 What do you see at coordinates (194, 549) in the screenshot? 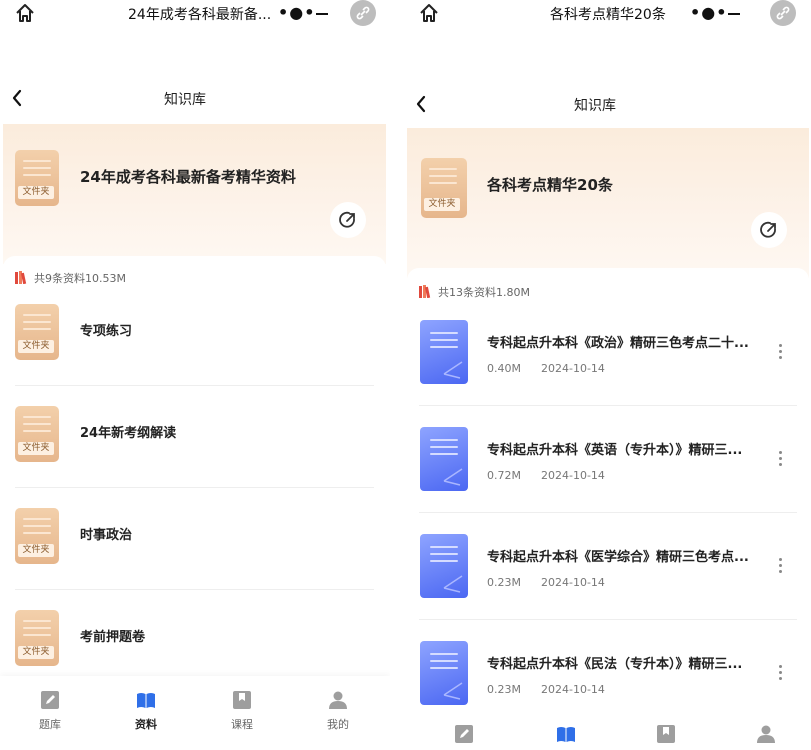
I see `folder-item: 文件夹 时事政治` at bounding box center [194, 549].